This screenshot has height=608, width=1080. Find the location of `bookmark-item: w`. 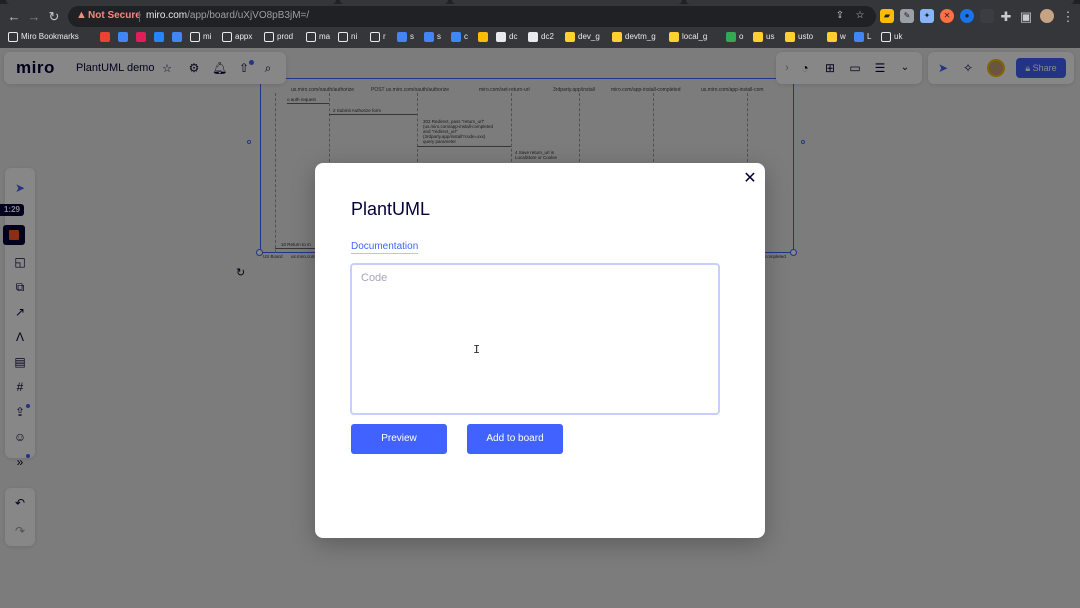

bookmark-item: w is located at coordinates (836, 36).